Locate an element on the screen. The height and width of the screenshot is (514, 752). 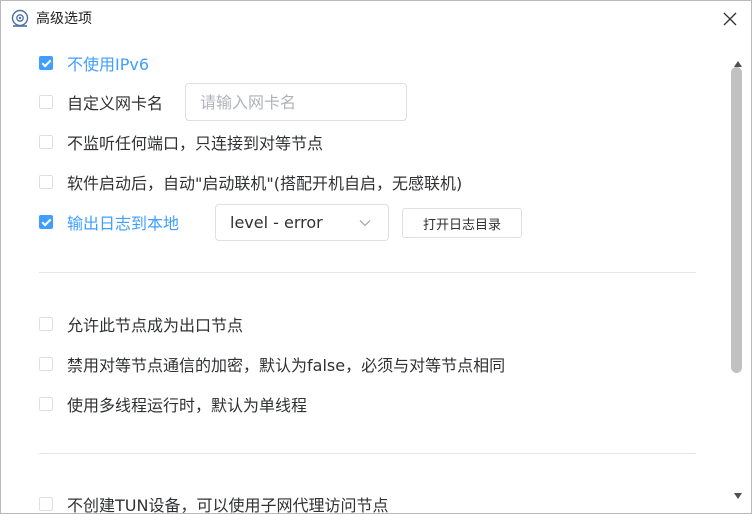
custom-nic-label: 自定义网卡名 is located at coordinates (115, 102).